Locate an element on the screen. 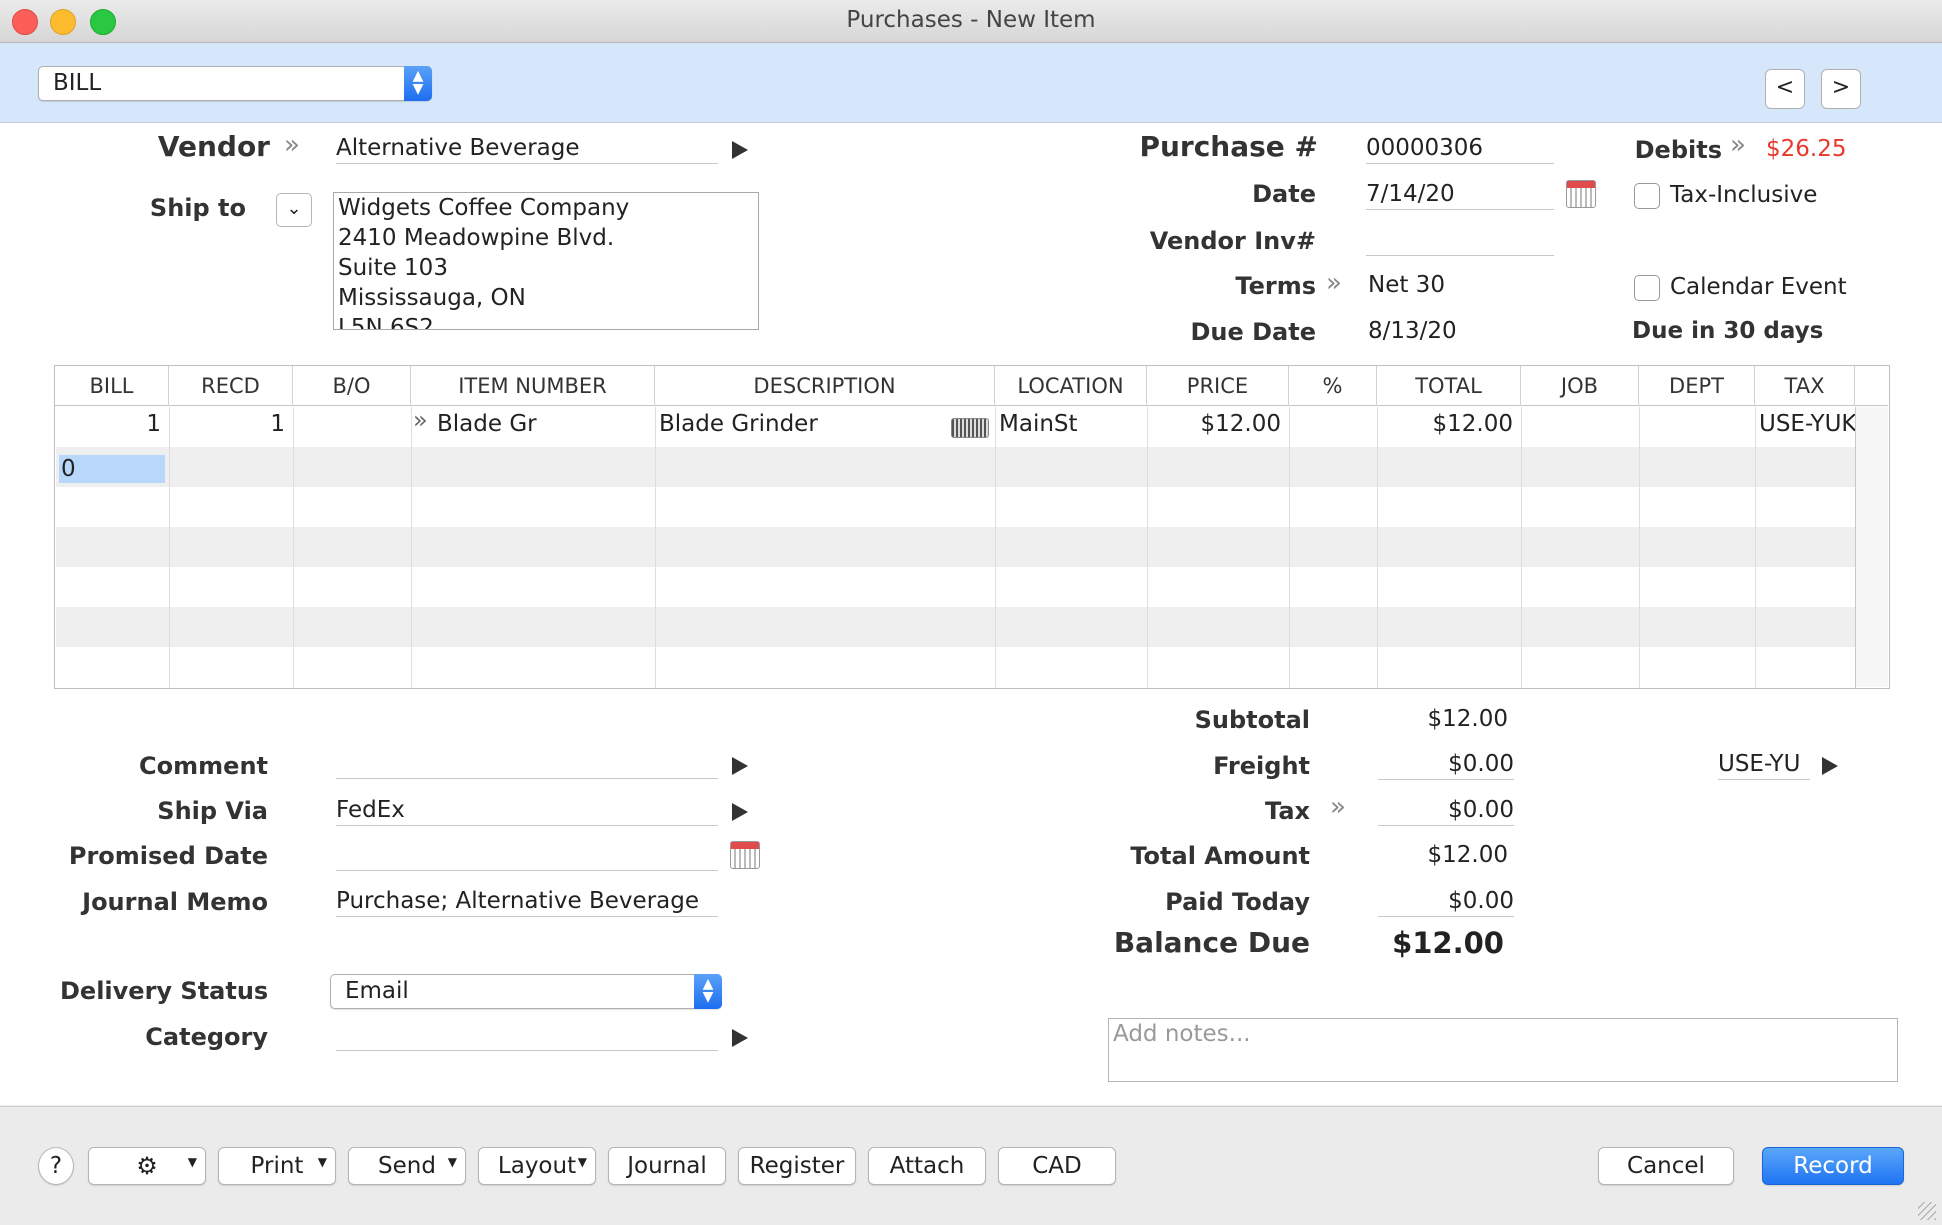 Image resolution: width=1942 pixels, height=1225 pixels. dropdown-caret-icon: ▼ is located at coordinates (192, 1162).